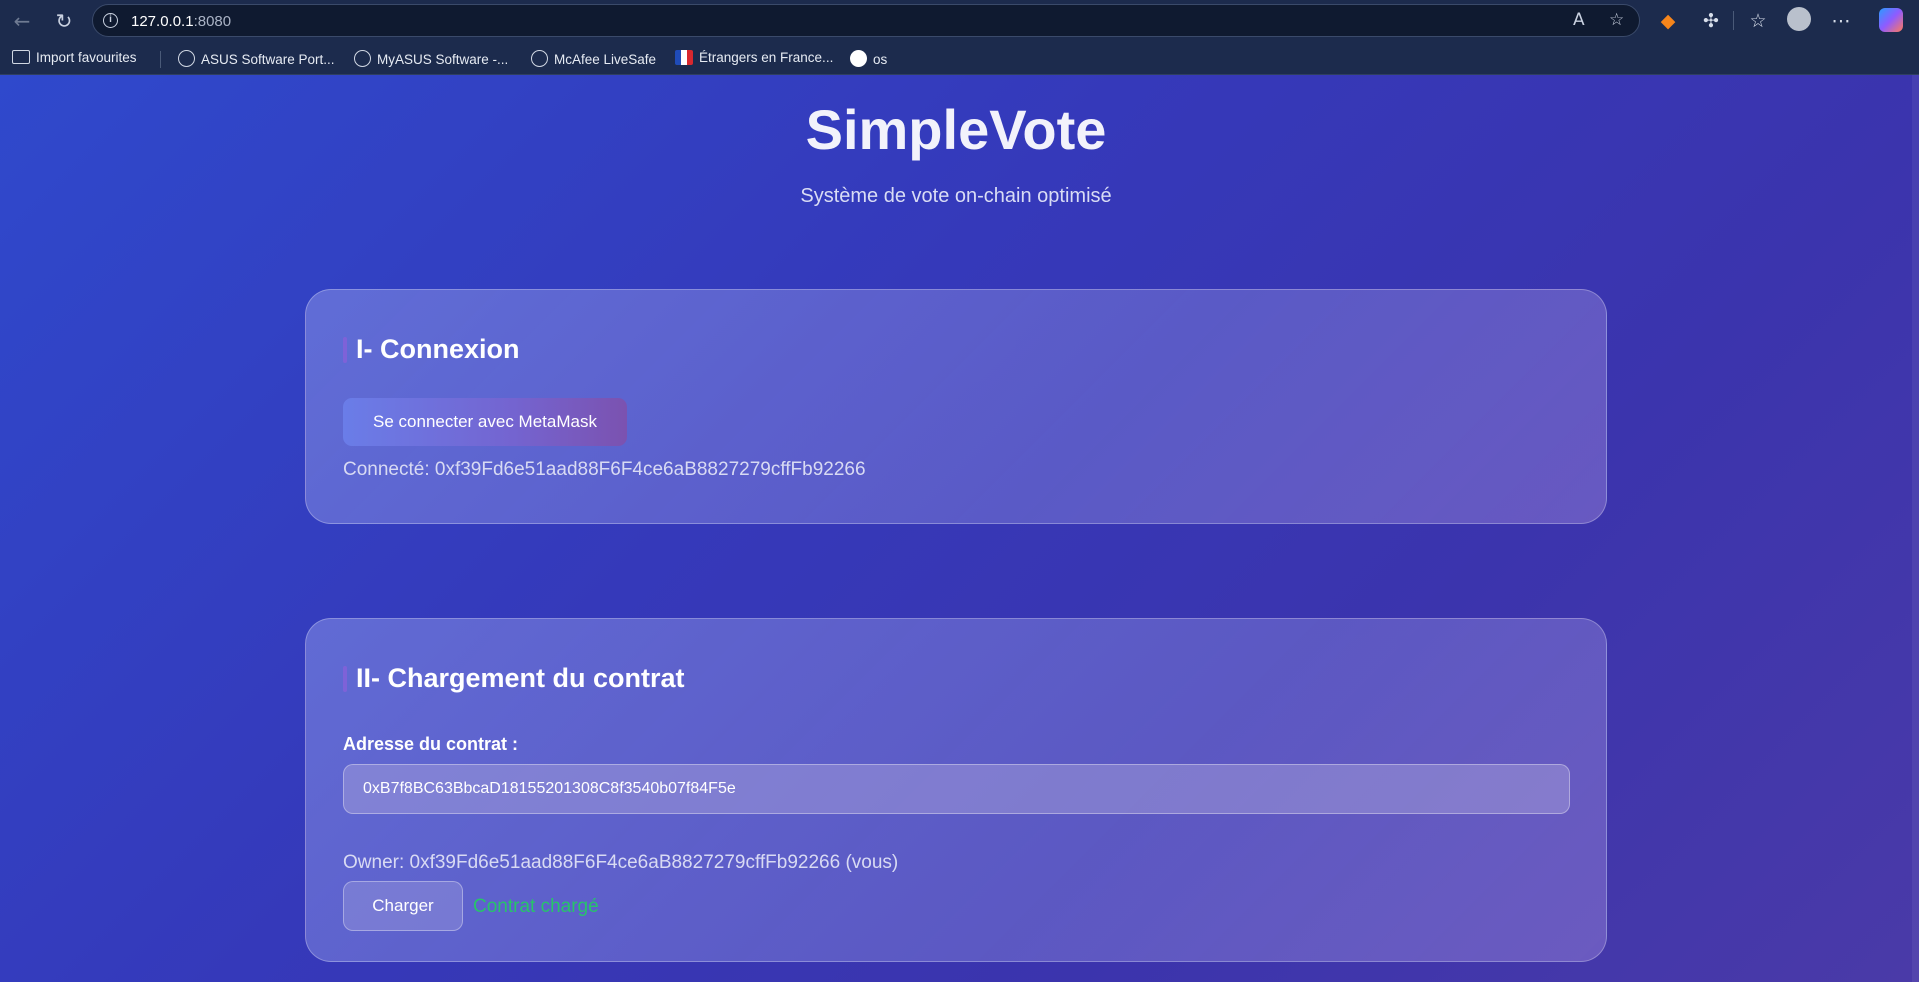  I want to click on fav-label: McAfee LiveSafe, so click(605, 59).